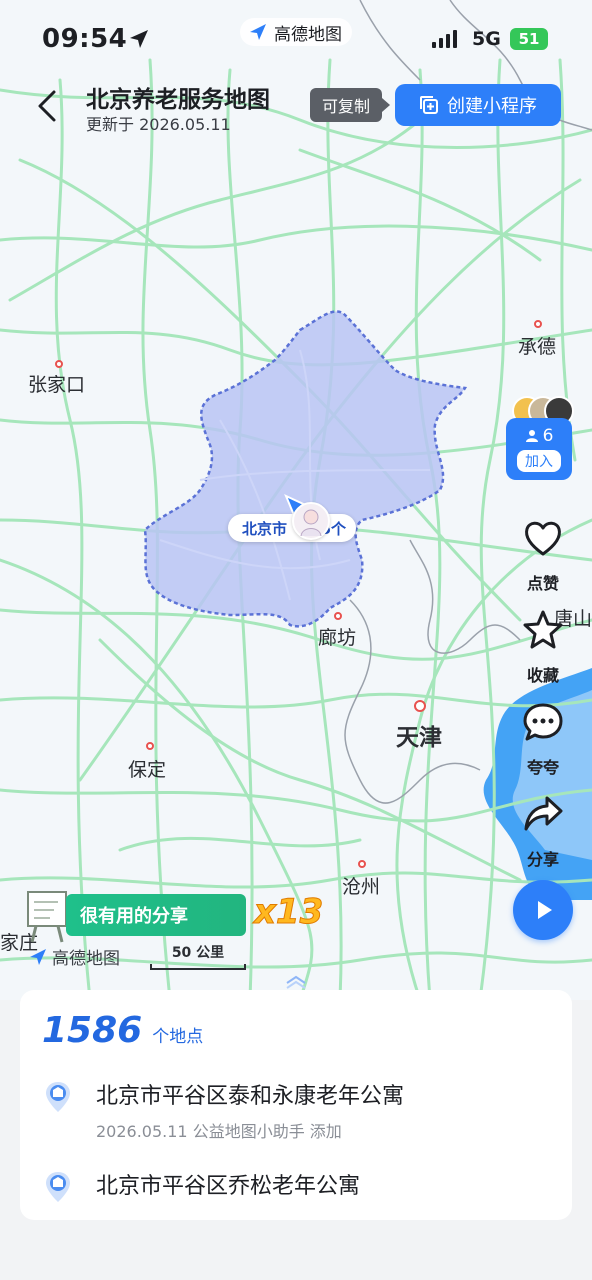 This screenshot has width=592, height=1280. I want to click on member-count: 6, so click(548, 436).